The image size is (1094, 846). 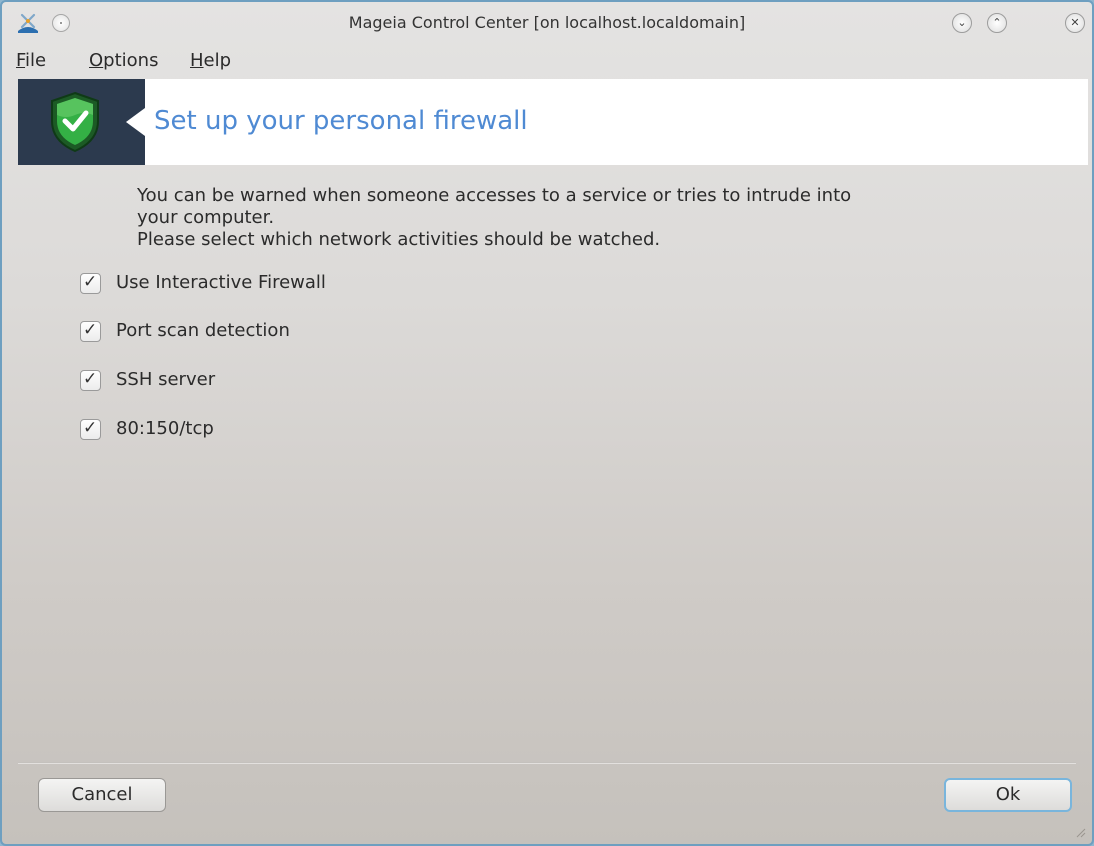 What do you see at coordinates (90, 380) in the screenshot?
I see `checkbox-ssh-server` at bounding box center [90, 380].